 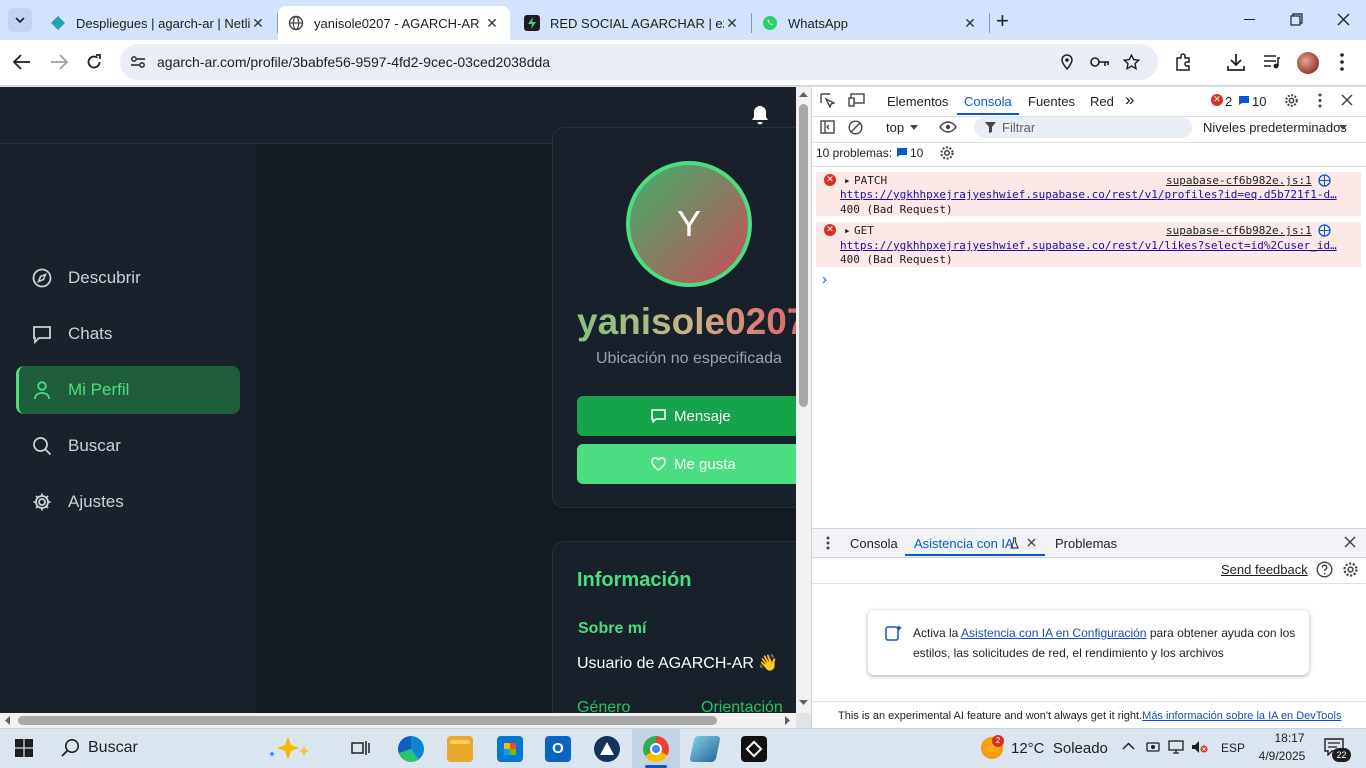 I want to click on drawer-tab-problemas: Problemas, so click(x=1086, y=543).